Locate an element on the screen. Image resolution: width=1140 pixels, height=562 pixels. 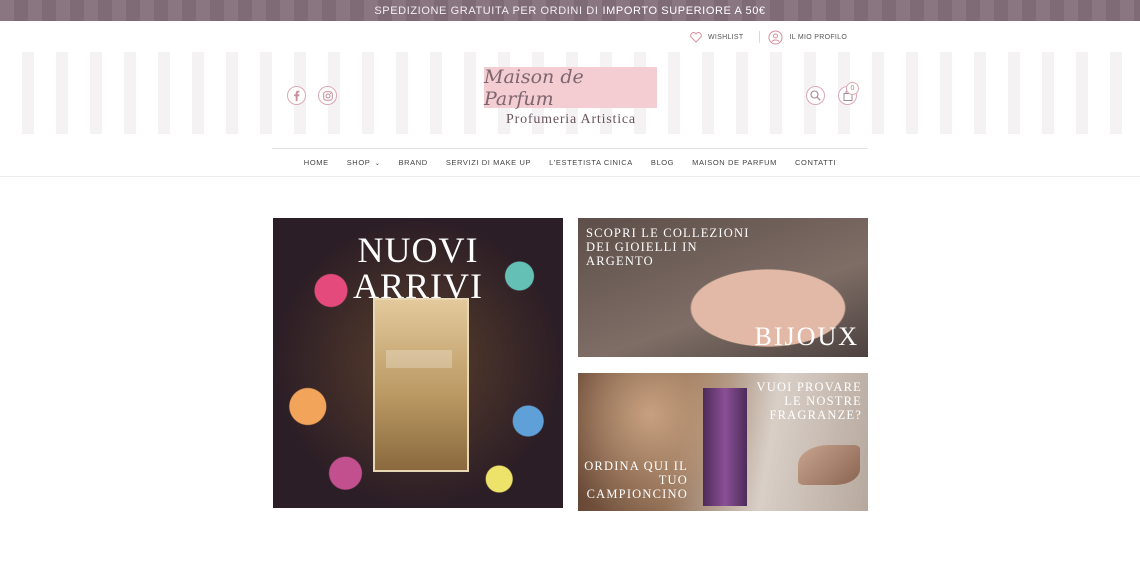
nav-brand: BRAND is located at coordinates (413, 162).